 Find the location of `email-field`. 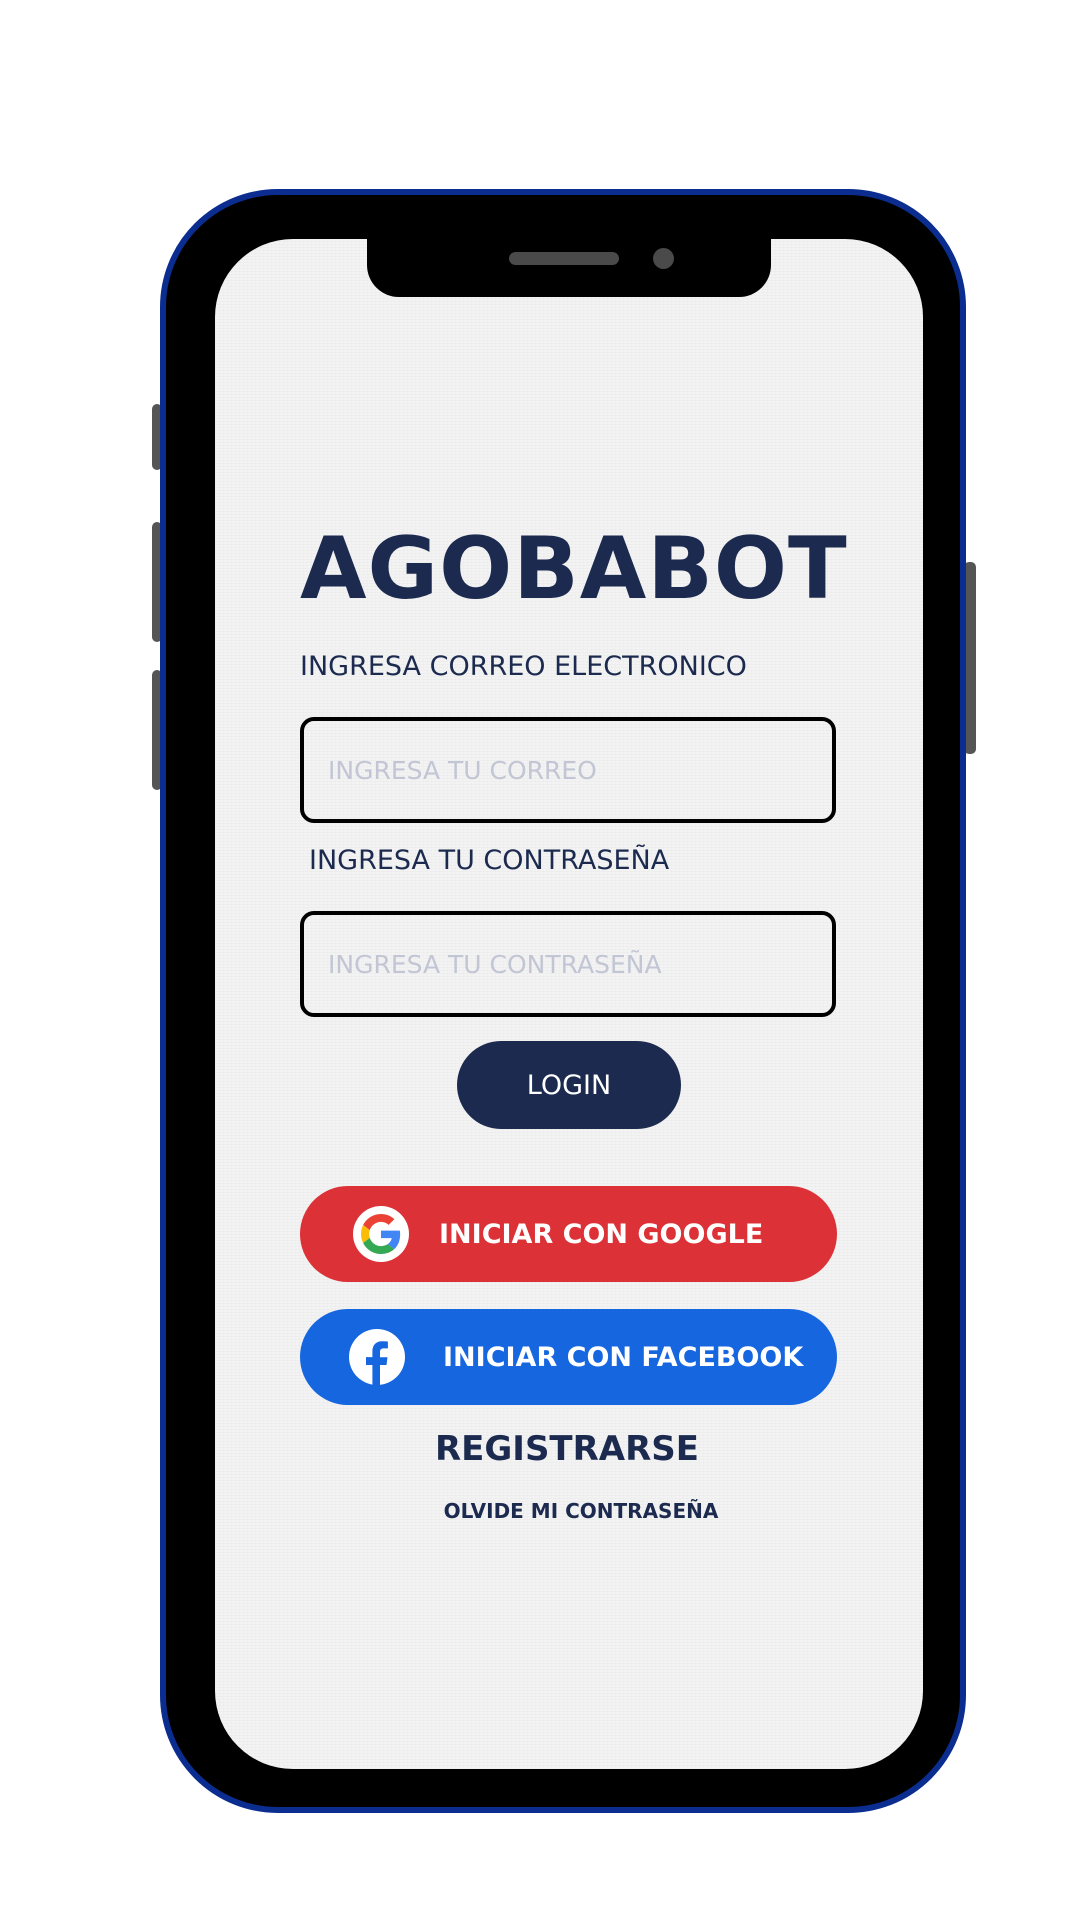

email-field is located at coordinates (568, 770).